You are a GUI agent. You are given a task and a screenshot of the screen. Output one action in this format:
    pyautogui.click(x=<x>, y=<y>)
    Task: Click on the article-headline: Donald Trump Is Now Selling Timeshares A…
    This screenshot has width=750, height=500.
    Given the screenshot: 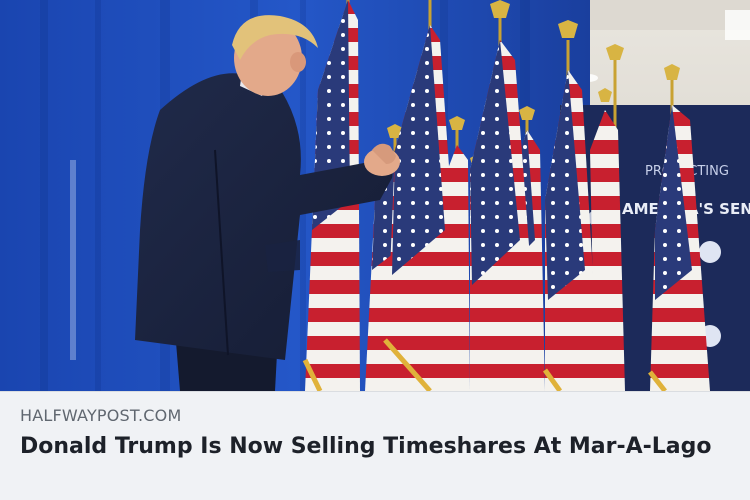 What is the action you would take?
    pyautogui.click(x=370, y=446)
    